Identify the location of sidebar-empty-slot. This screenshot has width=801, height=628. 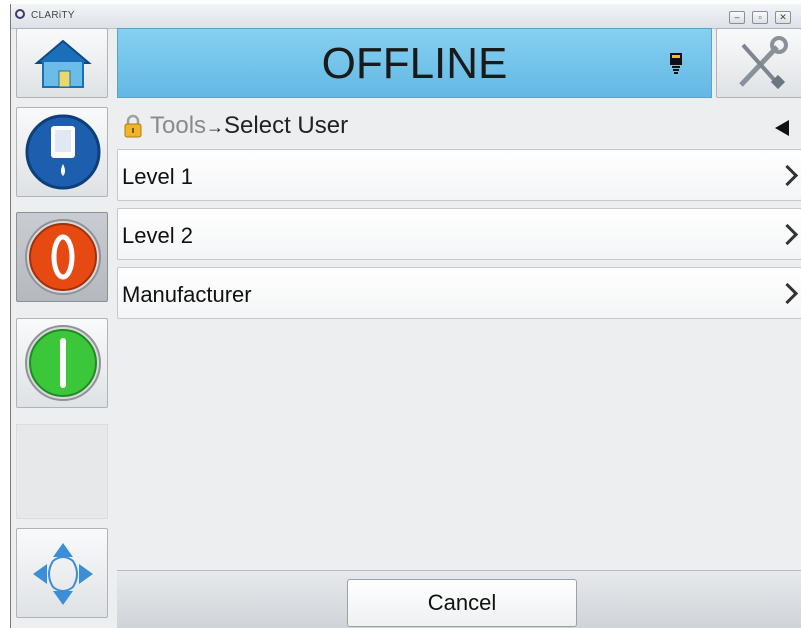
(62, 471).